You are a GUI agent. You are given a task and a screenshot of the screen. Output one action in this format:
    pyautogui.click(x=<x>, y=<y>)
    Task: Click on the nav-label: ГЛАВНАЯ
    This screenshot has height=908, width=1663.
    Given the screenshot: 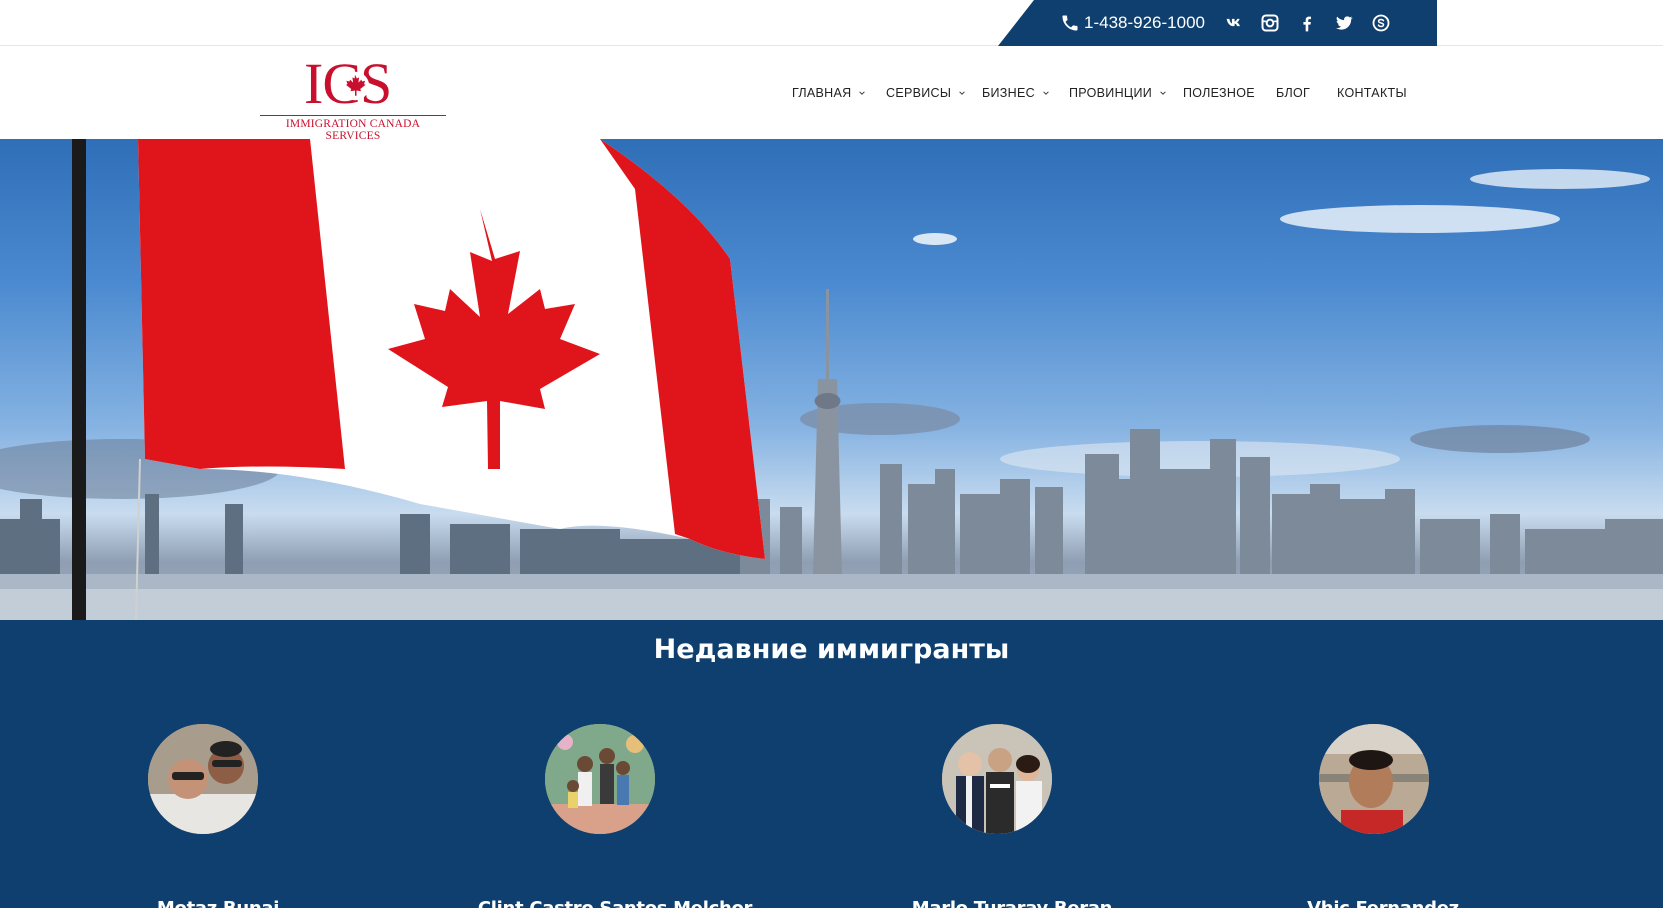 What is the action you would take?
    pyautogui.click(x=822, y=93)
    